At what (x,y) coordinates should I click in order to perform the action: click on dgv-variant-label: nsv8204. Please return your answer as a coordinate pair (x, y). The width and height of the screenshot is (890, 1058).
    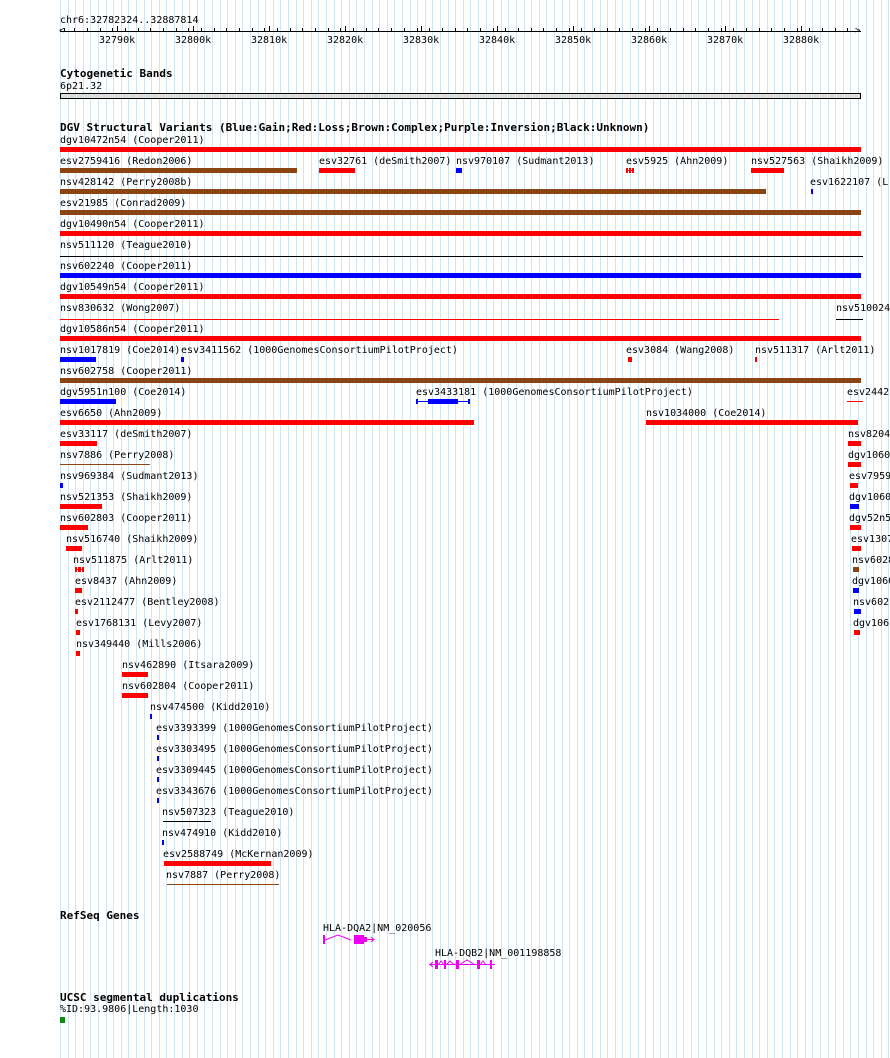
    Looking at the image, I should click on (869, 434).